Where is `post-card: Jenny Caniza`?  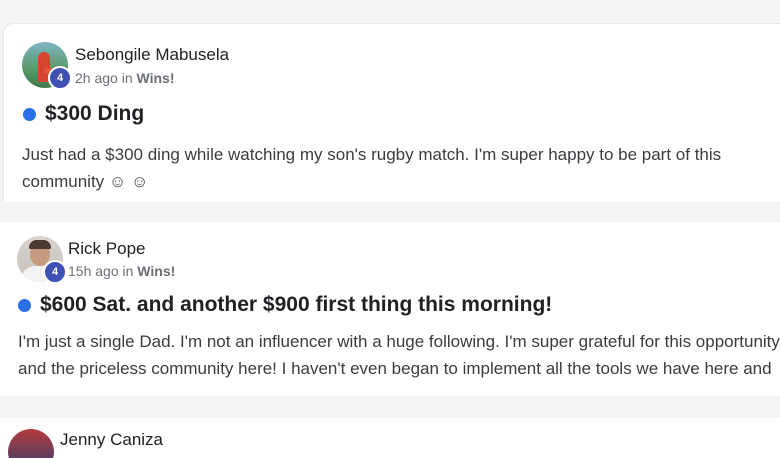
post-card: Jenny Caniza is located at coordinates (390, 438).